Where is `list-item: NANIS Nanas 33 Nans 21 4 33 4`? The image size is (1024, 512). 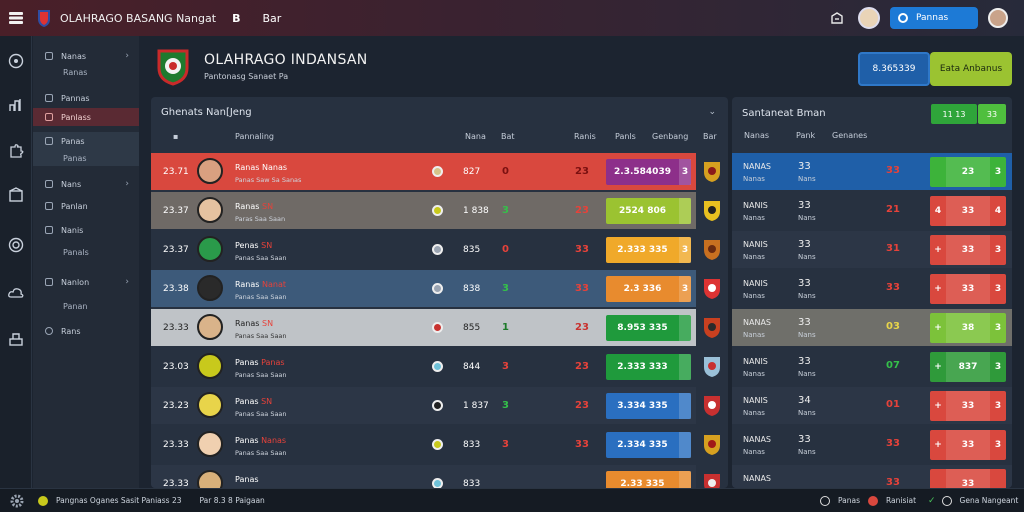 list-item: NANIS Nanas 33 Nans 21 4 33 4 is located at coordinates (872, 210).